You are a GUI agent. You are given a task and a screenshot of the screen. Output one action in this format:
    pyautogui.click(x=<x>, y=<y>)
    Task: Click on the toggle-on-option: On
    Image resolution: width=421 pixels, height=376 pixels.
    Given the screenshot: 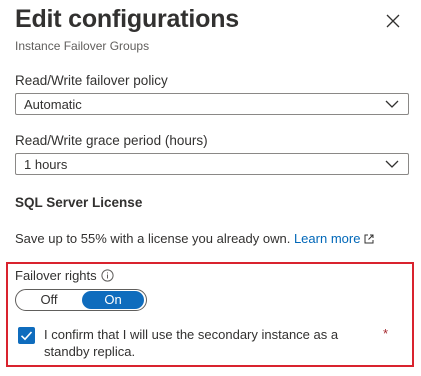 What is the action you would take?
    pyautogui.click(x=113, y=300)
    